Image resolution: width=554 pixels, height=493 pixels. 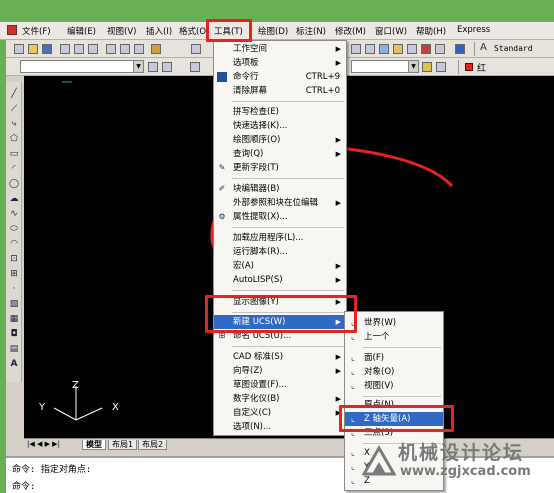 I want to click on menu-item-wizards: 向导(Z) ▶, so click(x=280, y=371).